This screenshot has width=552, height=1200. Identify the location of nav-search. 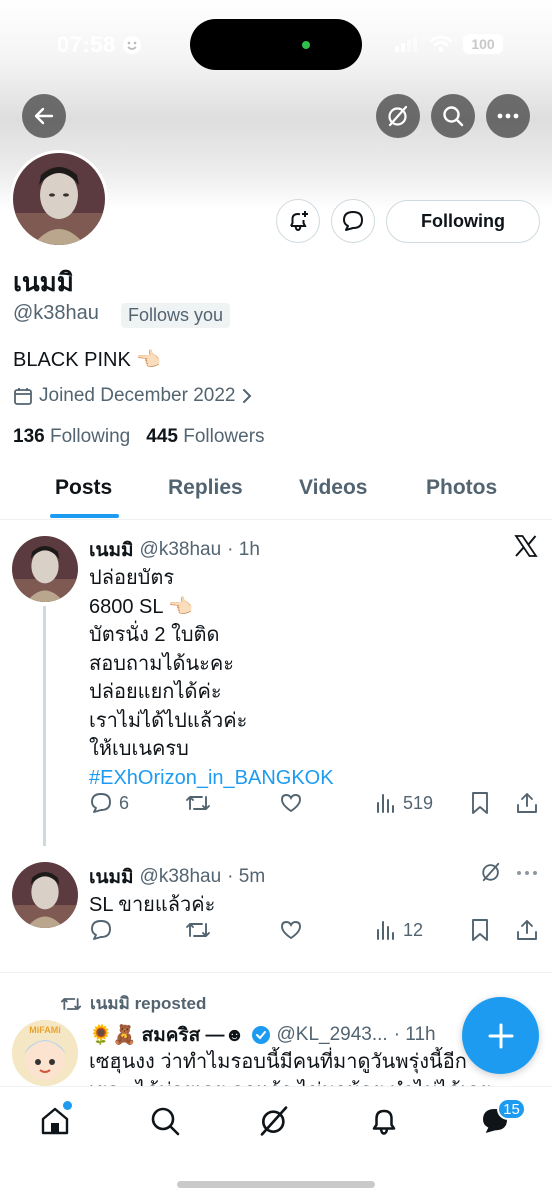
(165, 1121).